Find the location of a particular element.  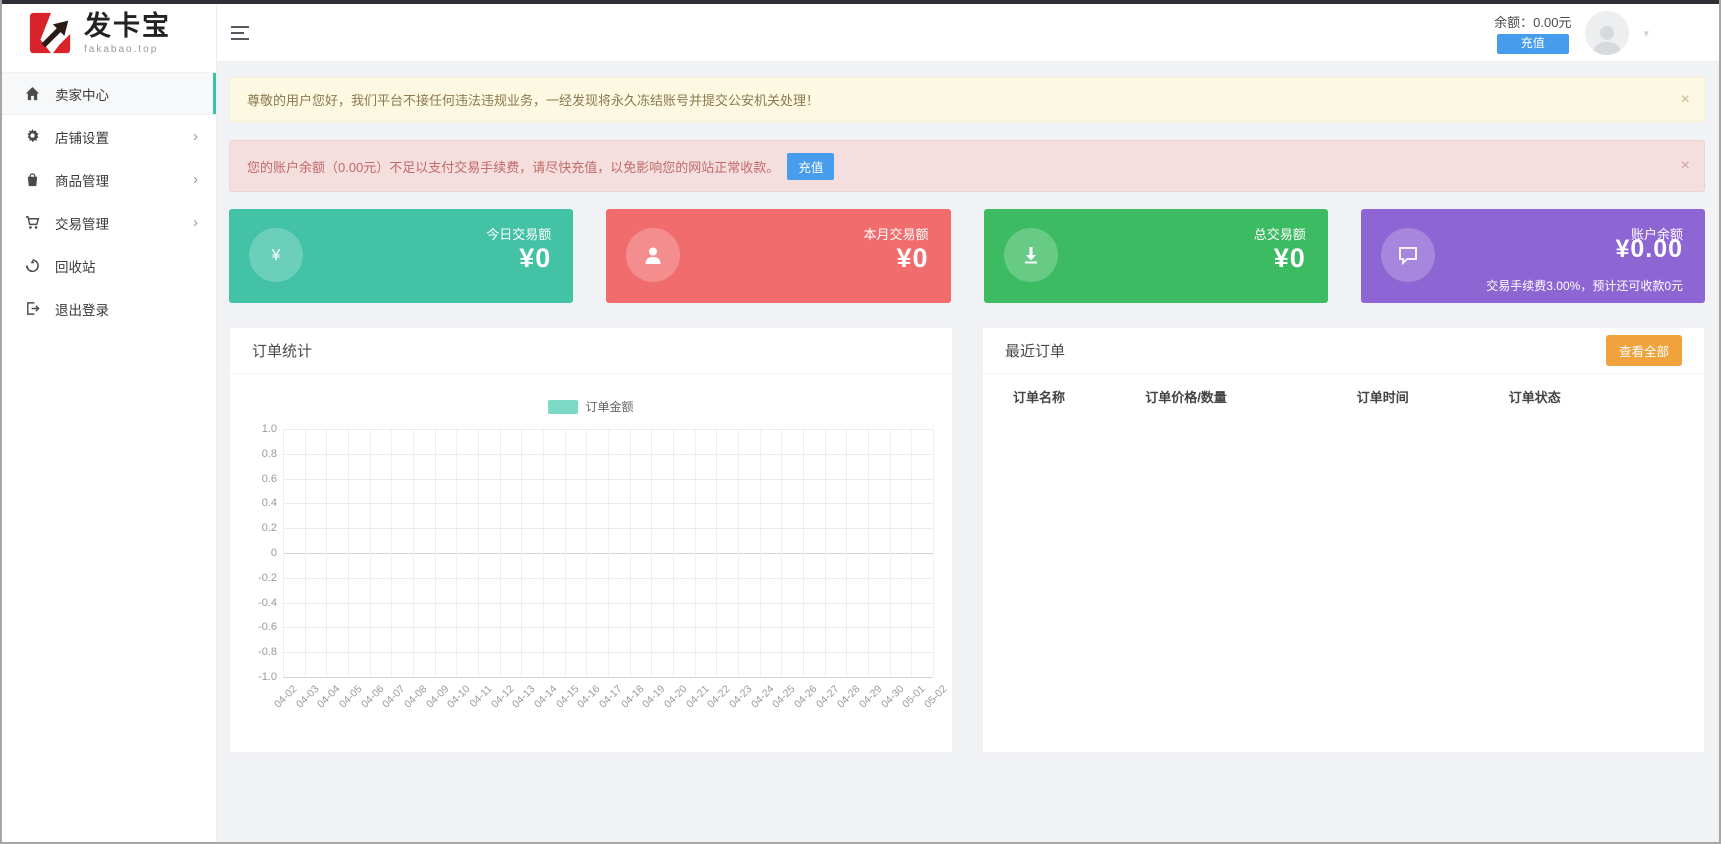

message-icon is located at coordinates (1407, 255).